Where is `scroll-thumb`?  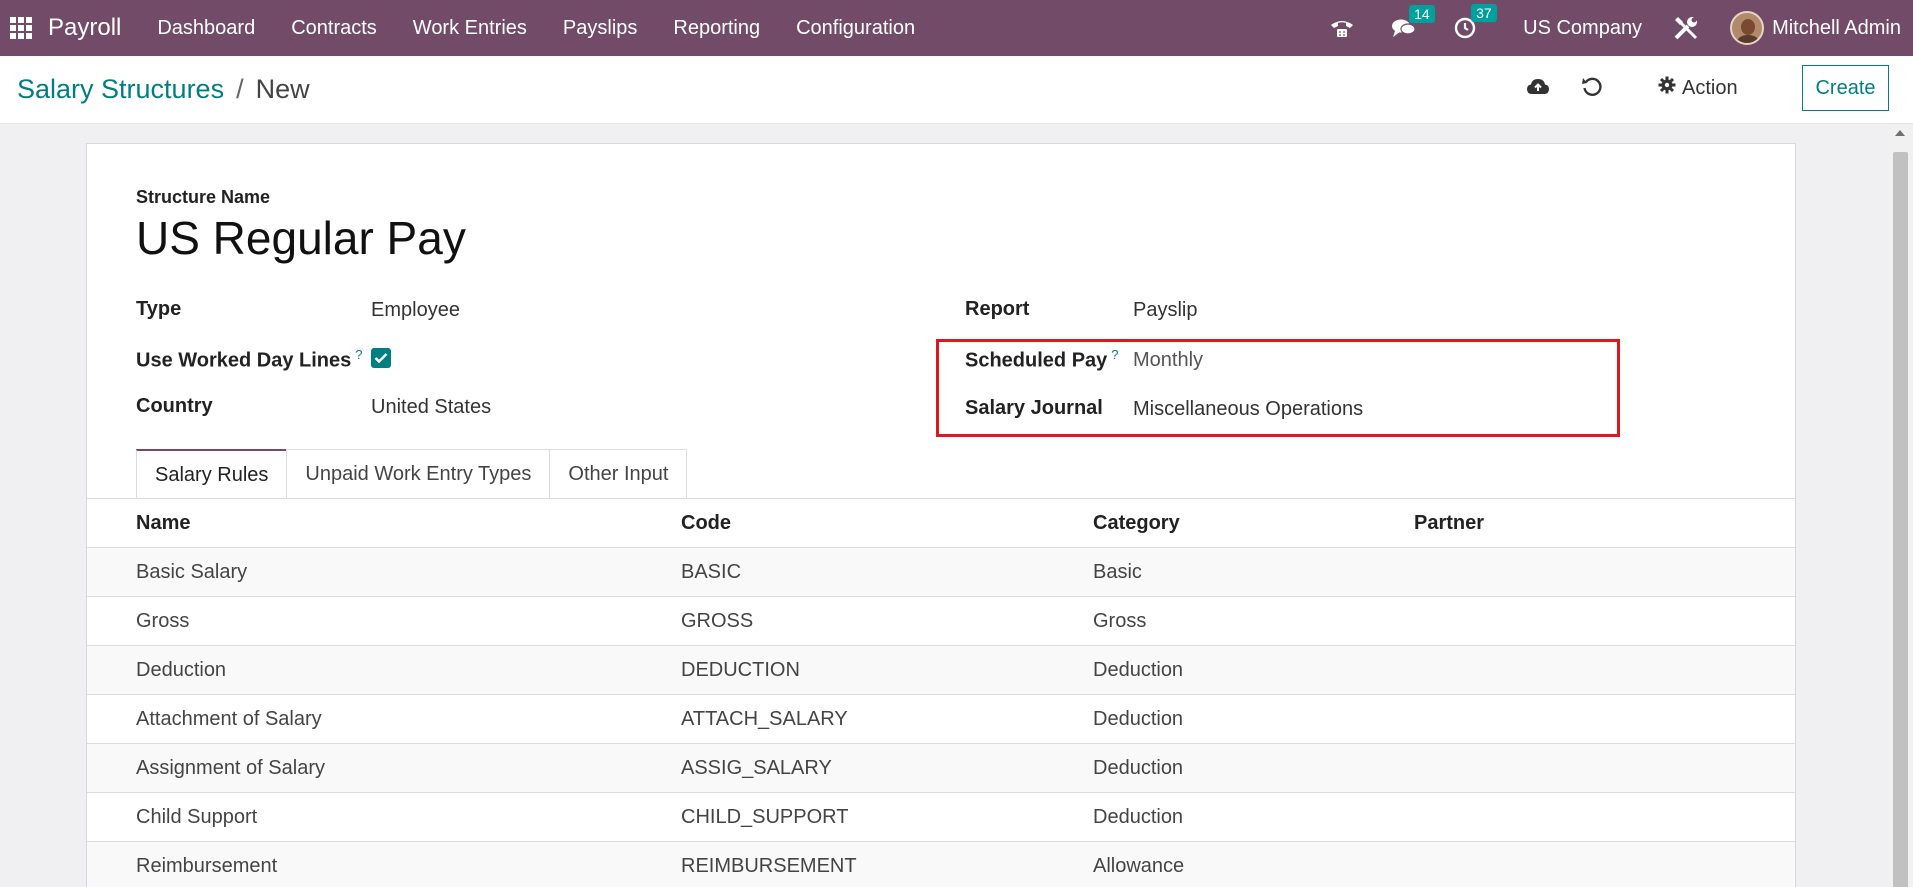
scroll-thumb is located at coordinates (1900, 519).